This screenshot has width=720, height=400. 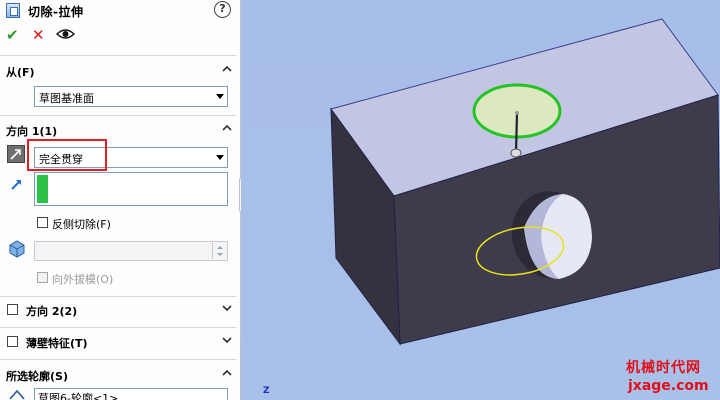 What do you see at coordinates (663, 368) in the screenshot?
I see `watermark-text: 机械时代网` at bounding box center [663, 368].